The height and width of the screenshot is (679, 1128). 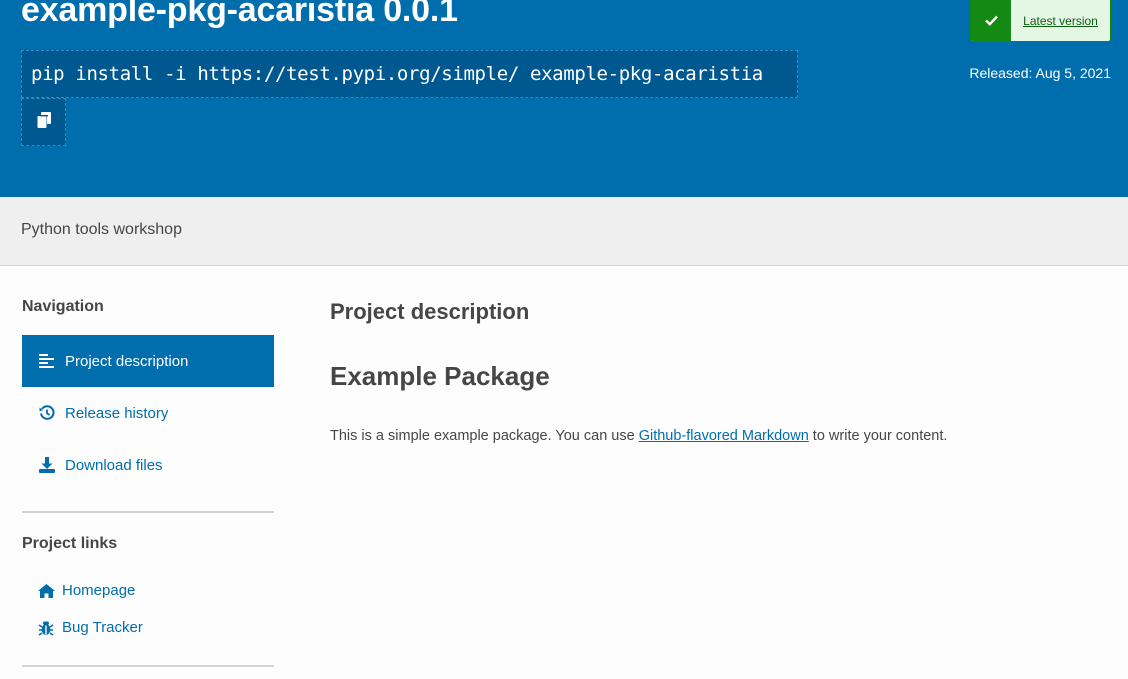 I want to click on latest-version-badge: Latest version, so click(x=1040, y=21).